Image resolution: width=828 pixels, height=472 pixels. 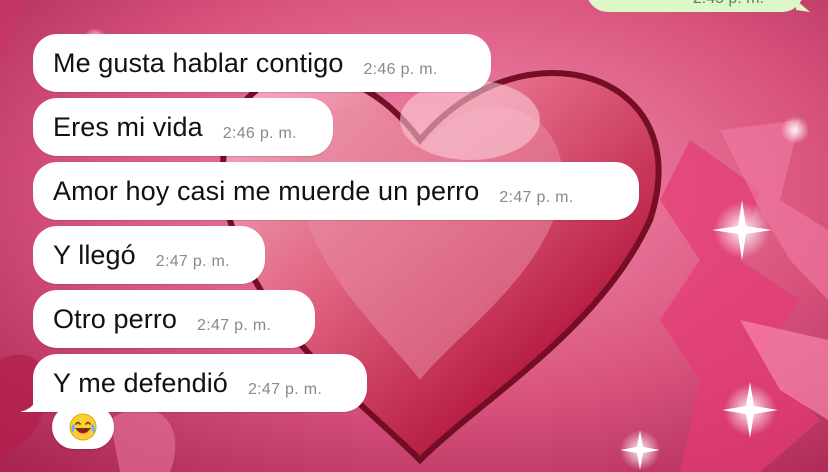 What do you see at coordinates (128, 126) in the screenshot?
I see `message-text: Eres mi vida` at bounding box center [128, 126].